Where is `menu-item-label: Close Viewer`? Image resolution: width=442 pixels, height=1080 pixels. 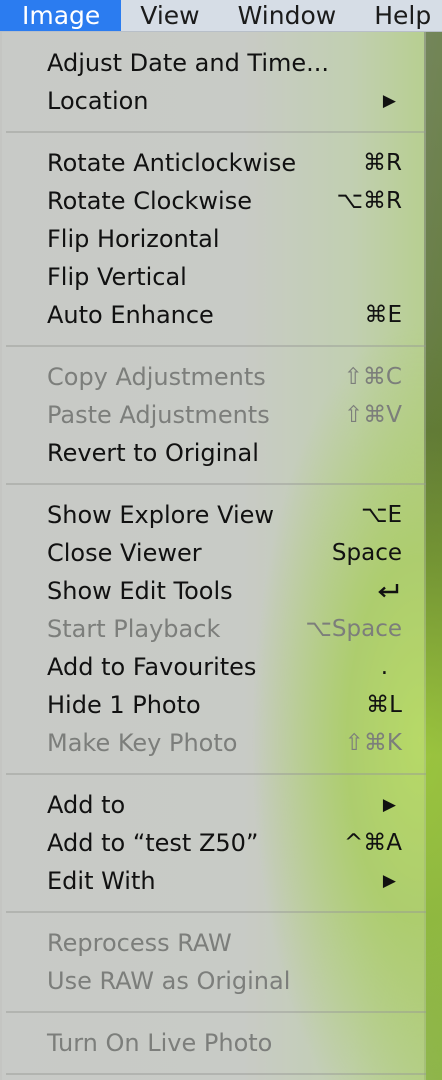 menu-item-label: Close Viewer is located at coordinates (124, 553).